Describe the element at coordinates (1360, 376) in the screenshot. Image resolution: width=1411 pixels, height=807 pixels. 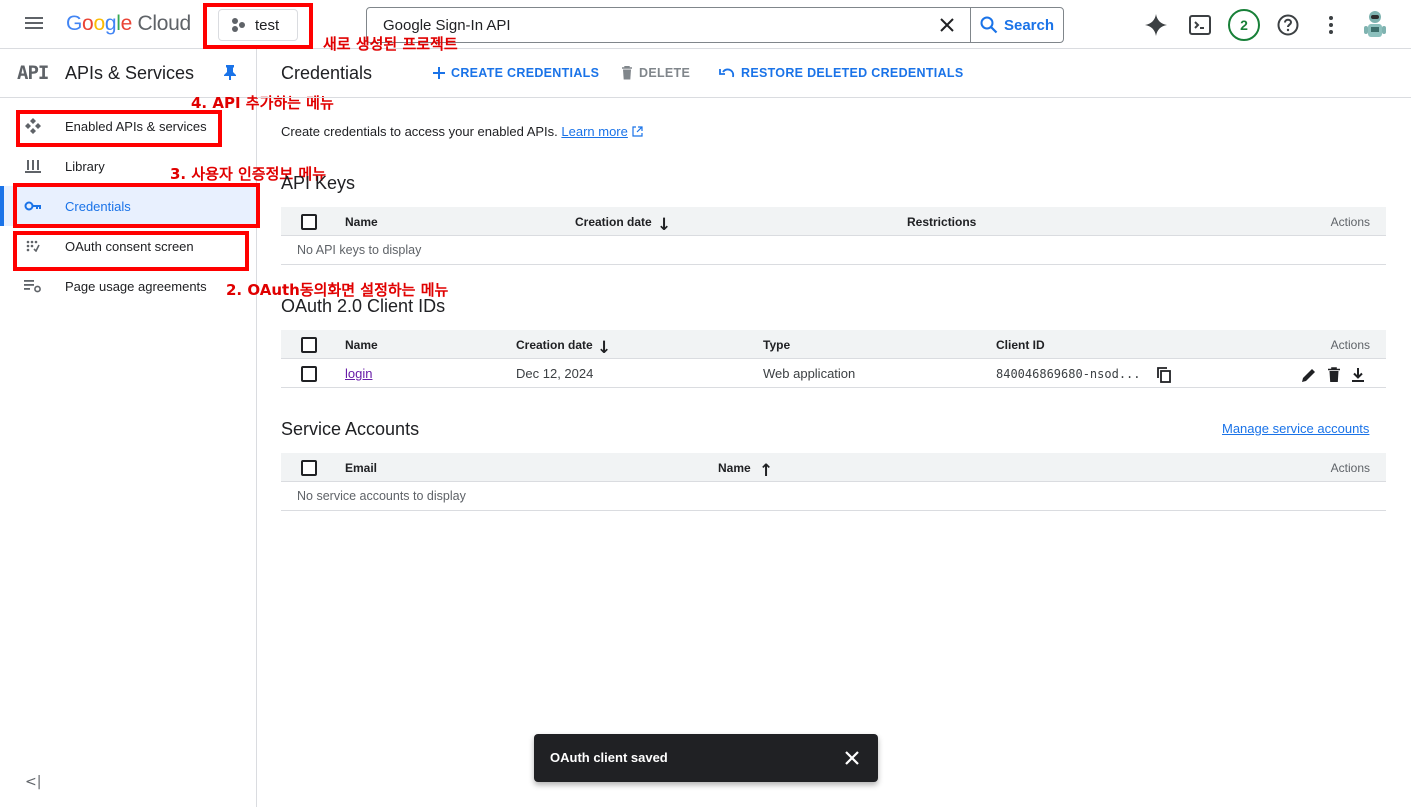
I see `download-icon` at that location.